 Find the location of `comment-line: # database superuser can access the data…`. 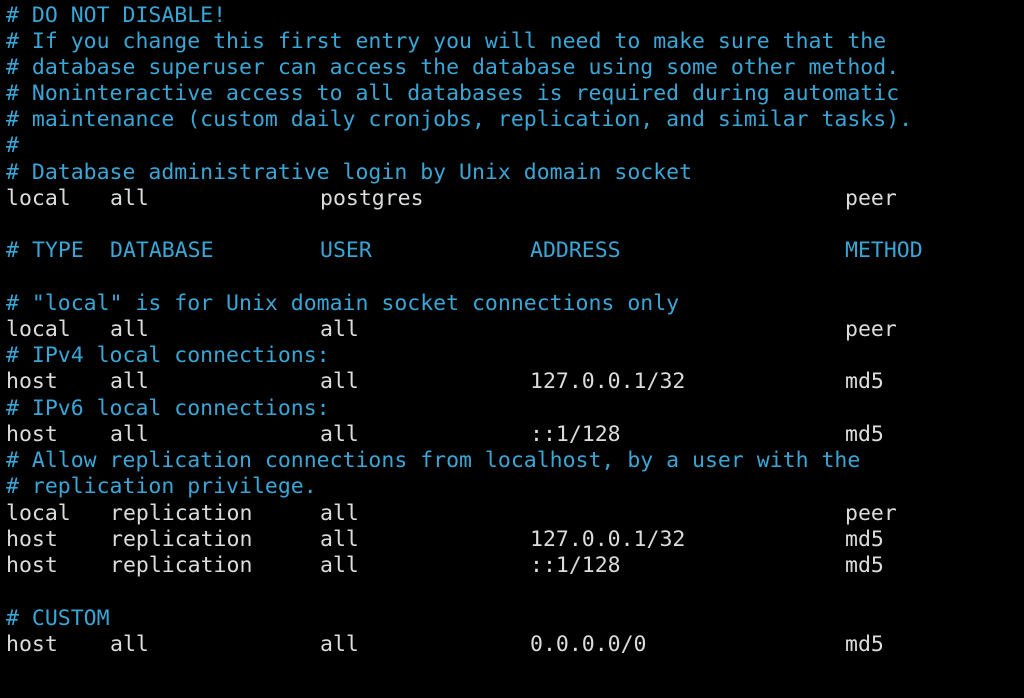

comment-line: # database superuser can access the data… is located at coordinates (453, 67).